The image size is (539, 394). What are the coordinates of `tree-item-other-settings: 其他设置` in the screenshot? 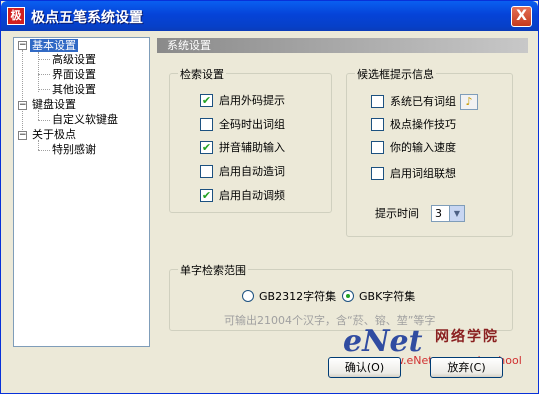 It's located at (74, 90).